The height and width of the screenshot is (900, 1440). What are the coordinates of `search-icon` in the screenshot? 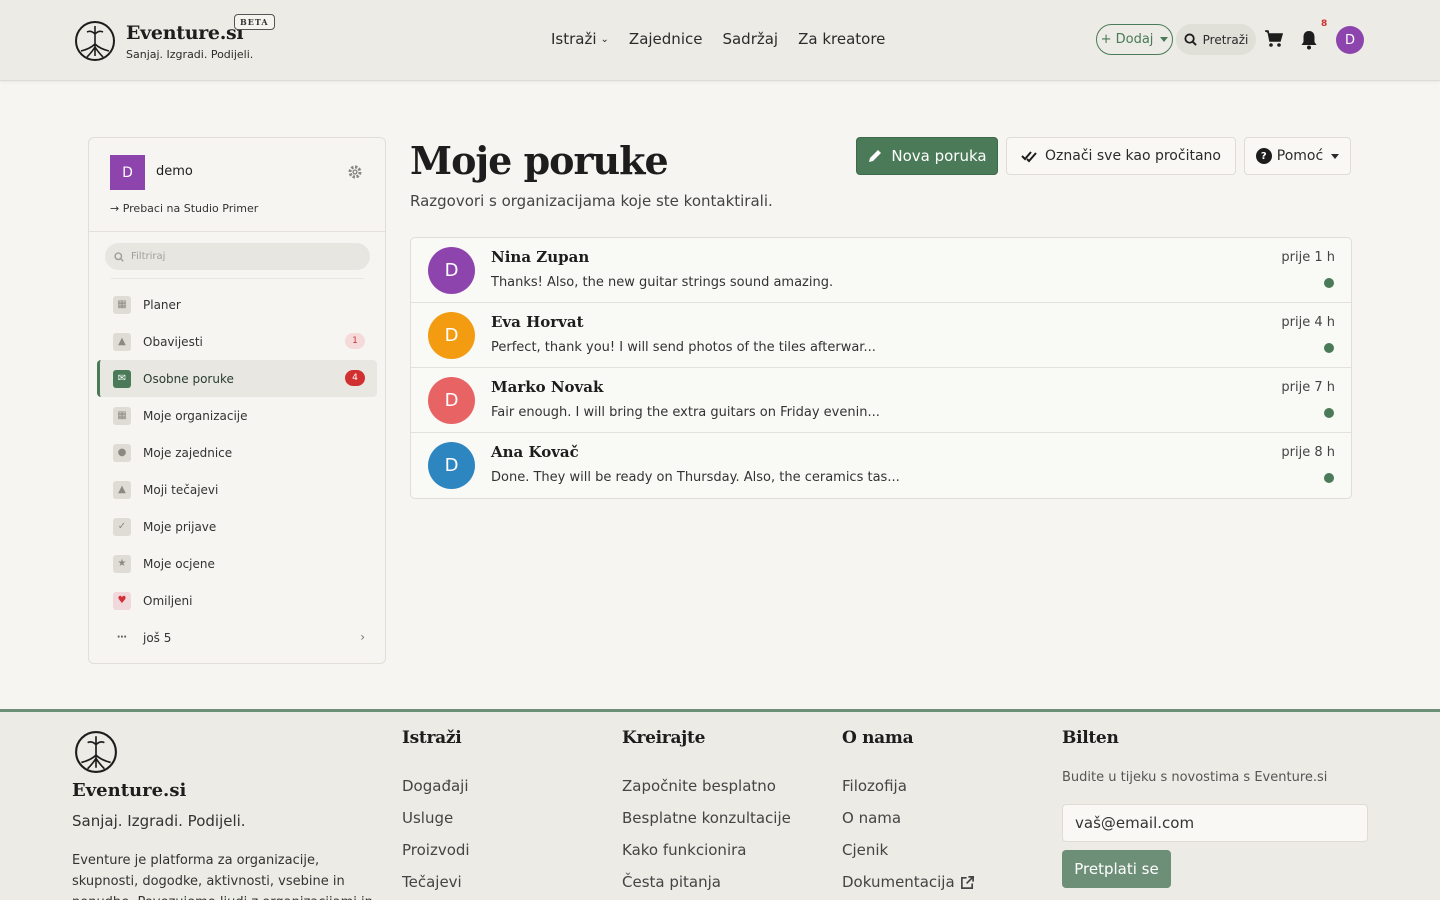 It's located at (1190, 39).